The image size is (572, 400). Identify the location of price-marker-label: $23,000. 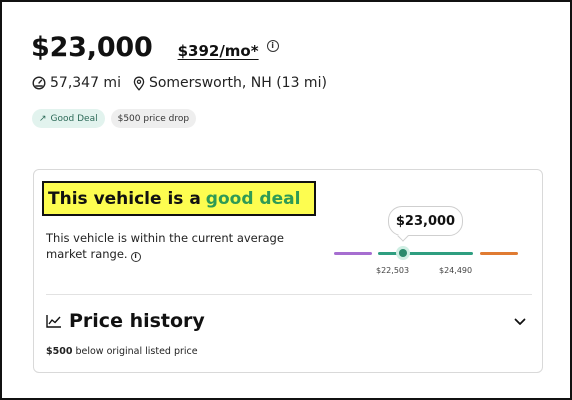
(425, 221).